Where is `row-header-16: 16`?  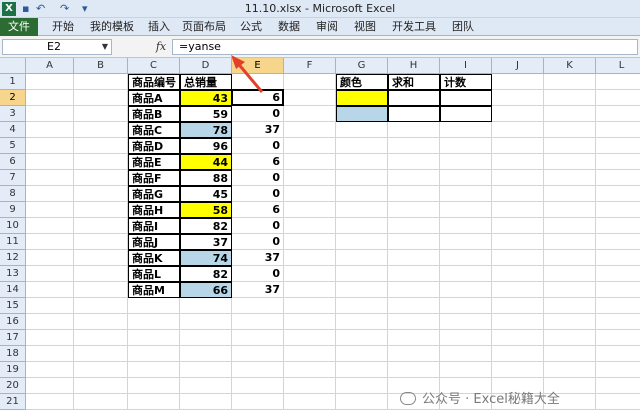 row-header-16: 16 is located at coordinates (13, 322).